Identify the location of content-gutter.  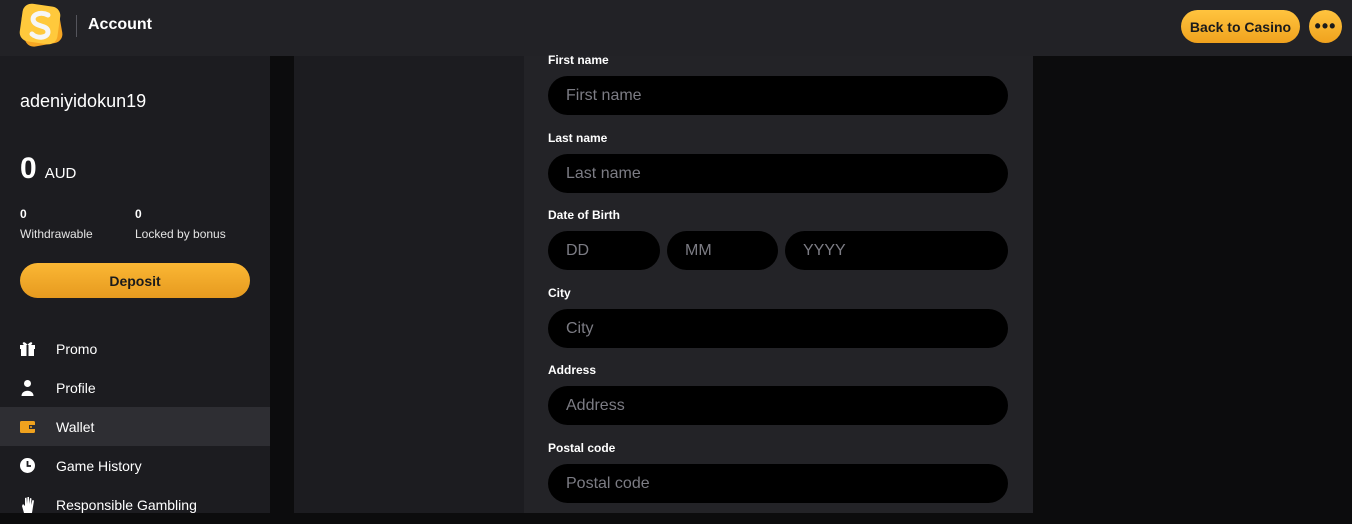
(282, 284).